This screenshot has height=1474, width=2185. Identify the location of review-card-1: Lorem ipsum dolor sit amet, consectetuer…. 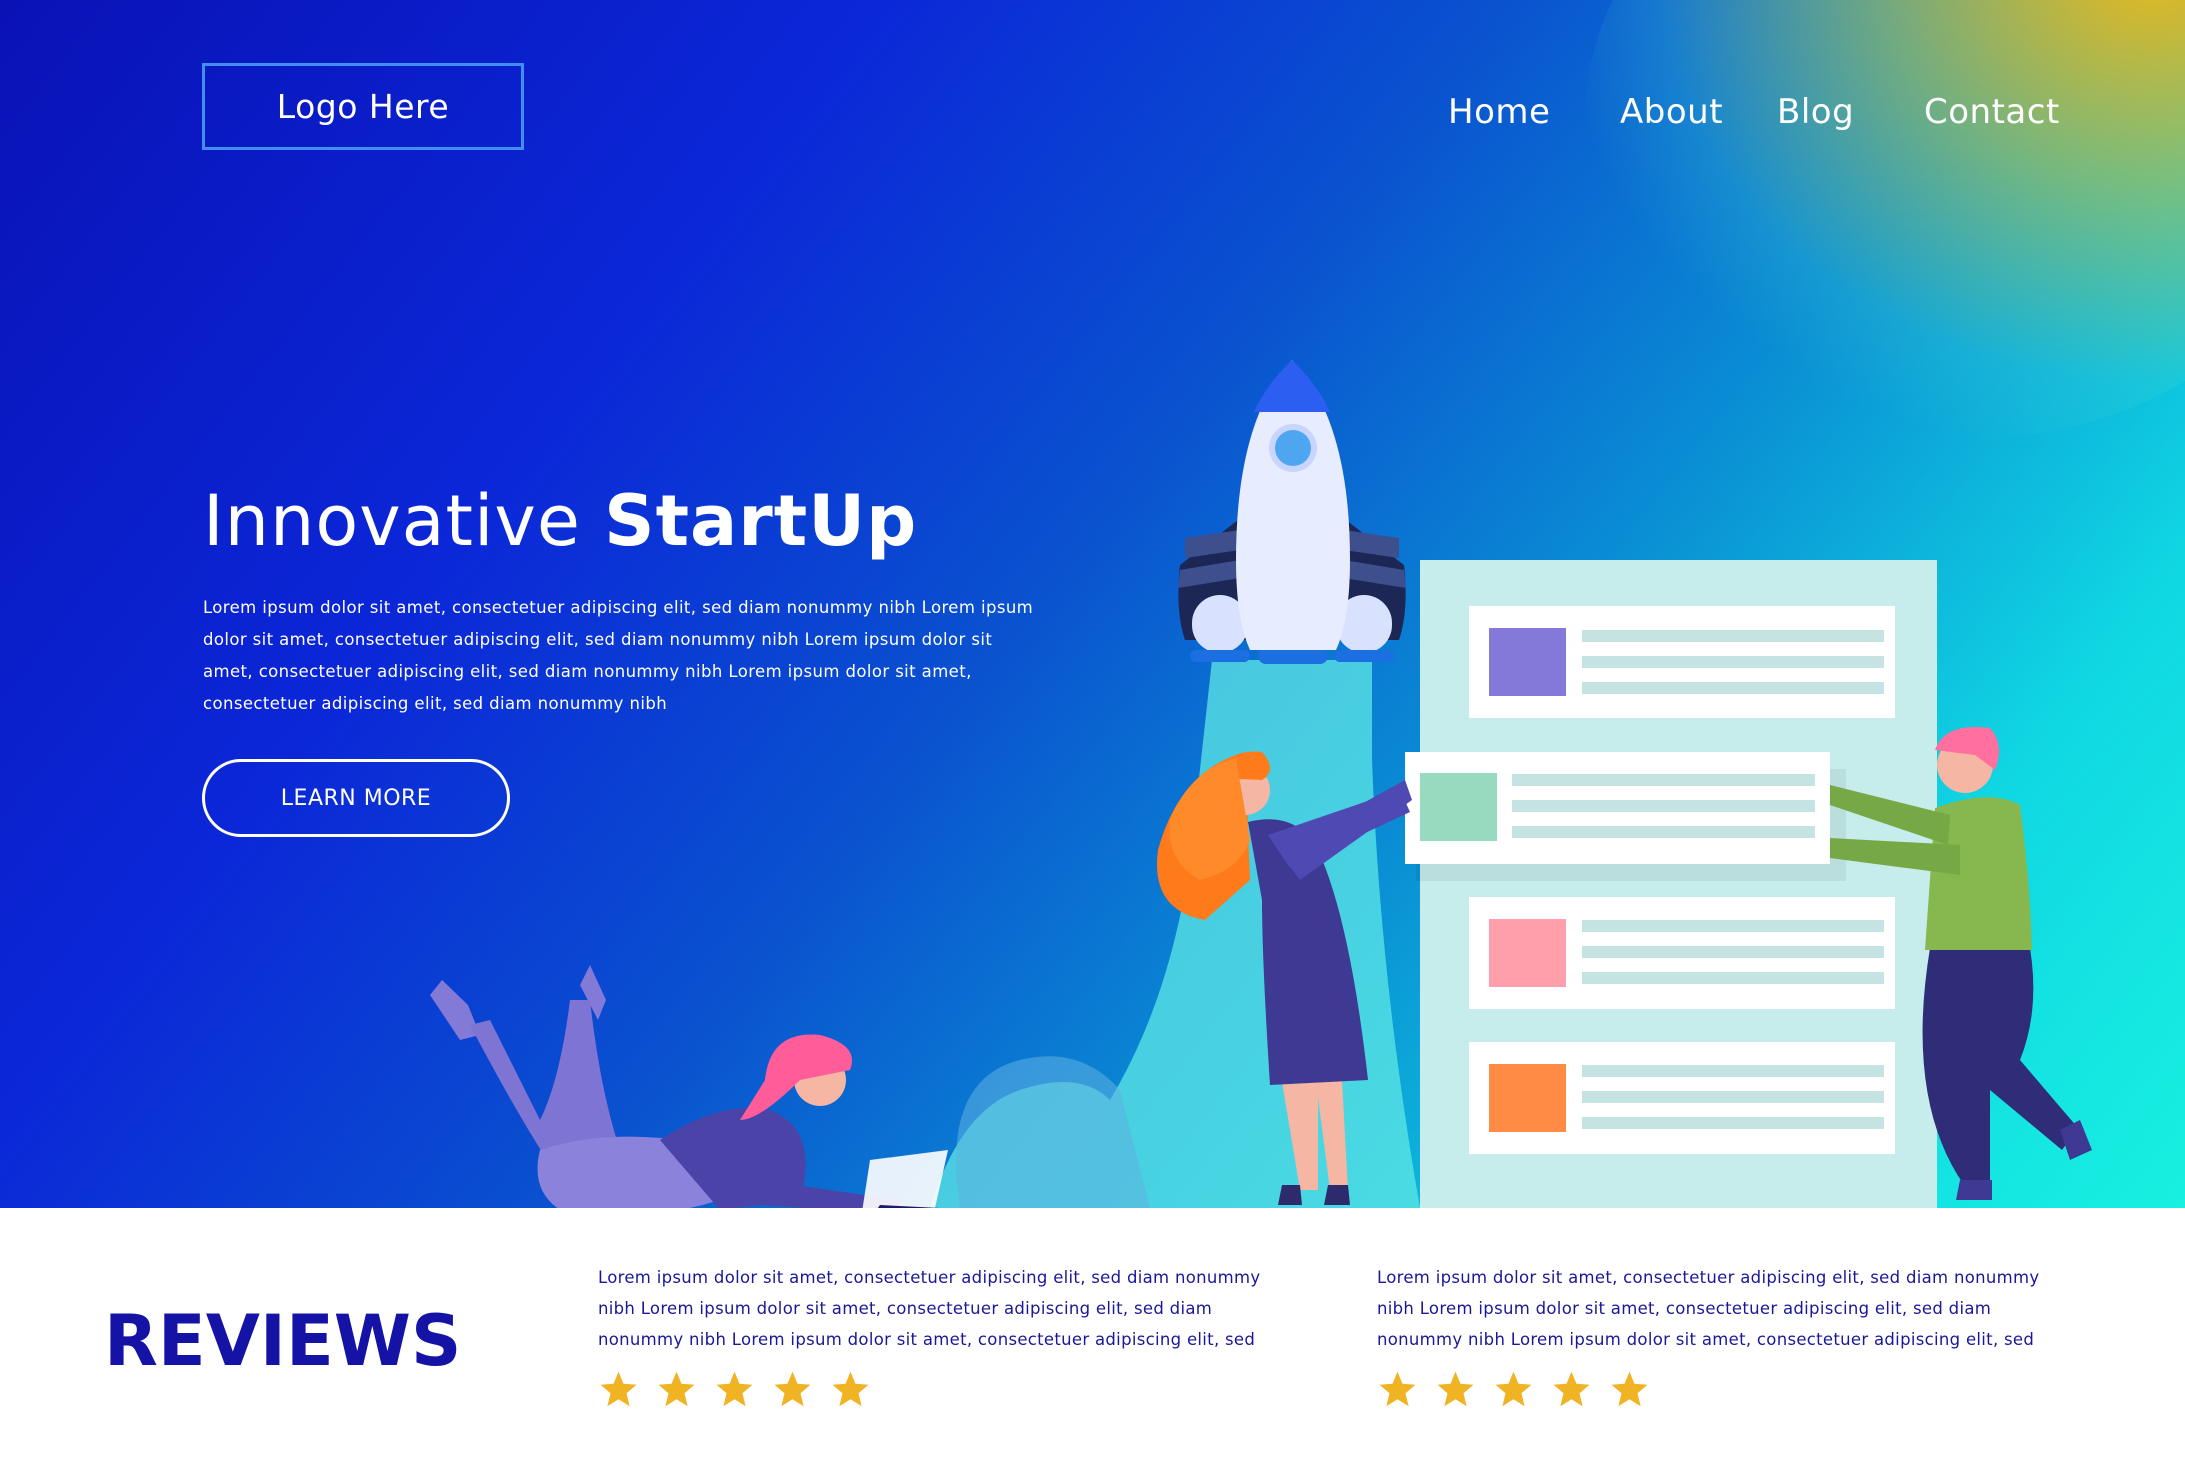
(943, 1336).